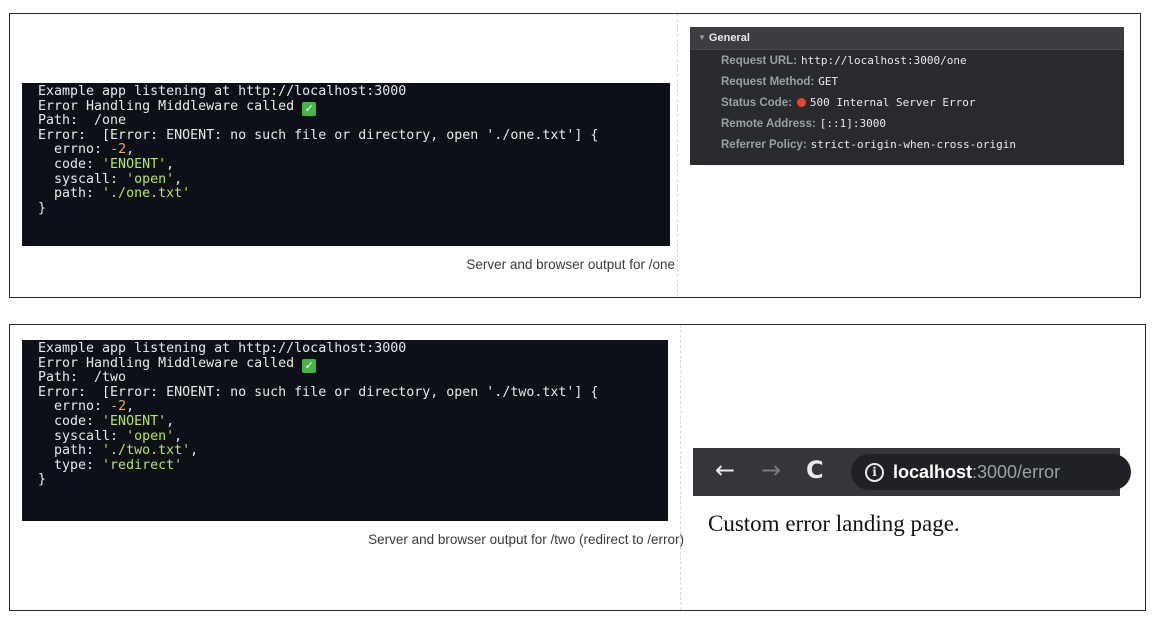 The height and width of the screenshot is (621, 1152). Describe the element at coordinates (70, 465) in the screenshot. I see `terminal-text: type:` at that location.